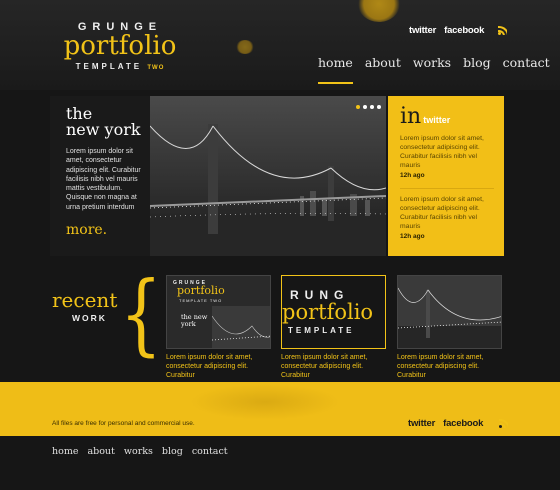 The width and height of the screenshot is (560, 490). Describe the element at coordinates (103, 129) in the screenshot. I see `hero-title-line2: new york` at that location.